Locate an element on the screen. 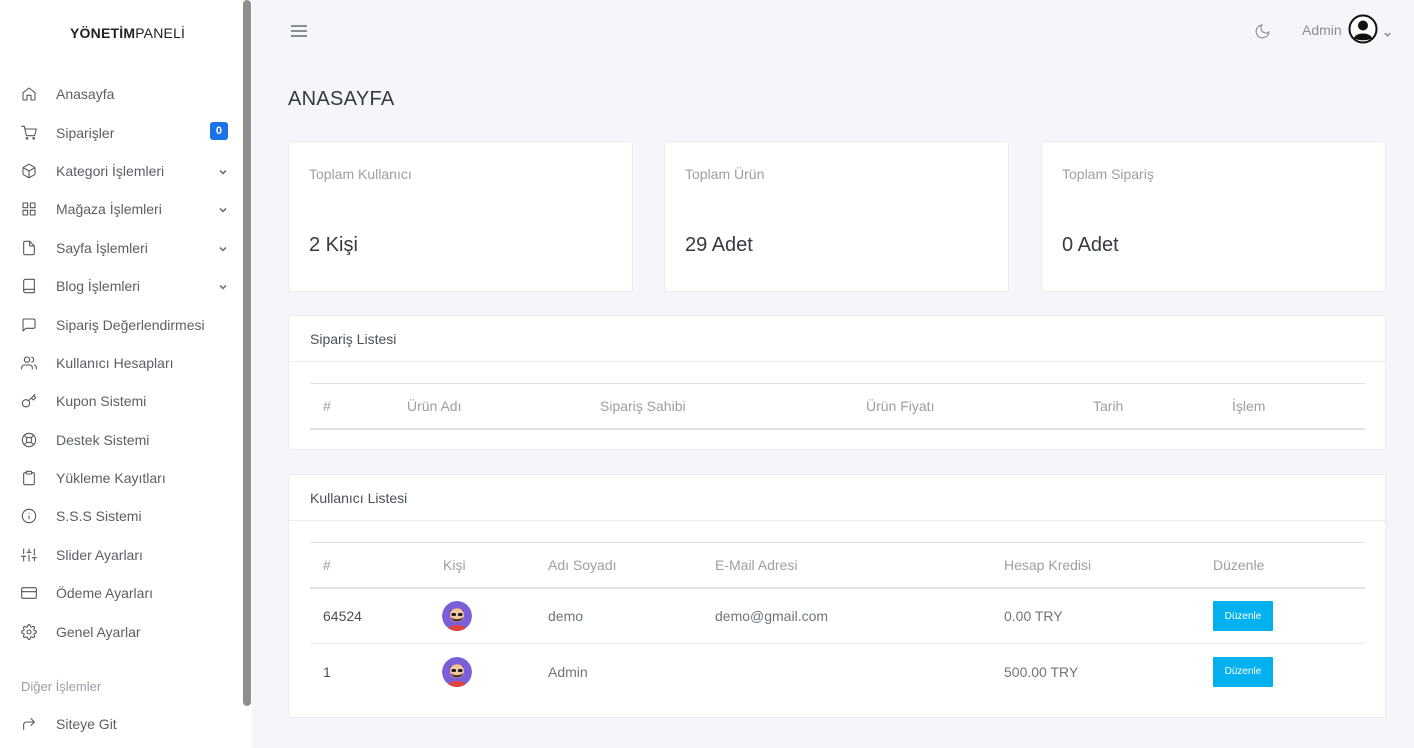  sidebar-item-label: Mağaza İşlemleri is located at coordinates (109, 209).